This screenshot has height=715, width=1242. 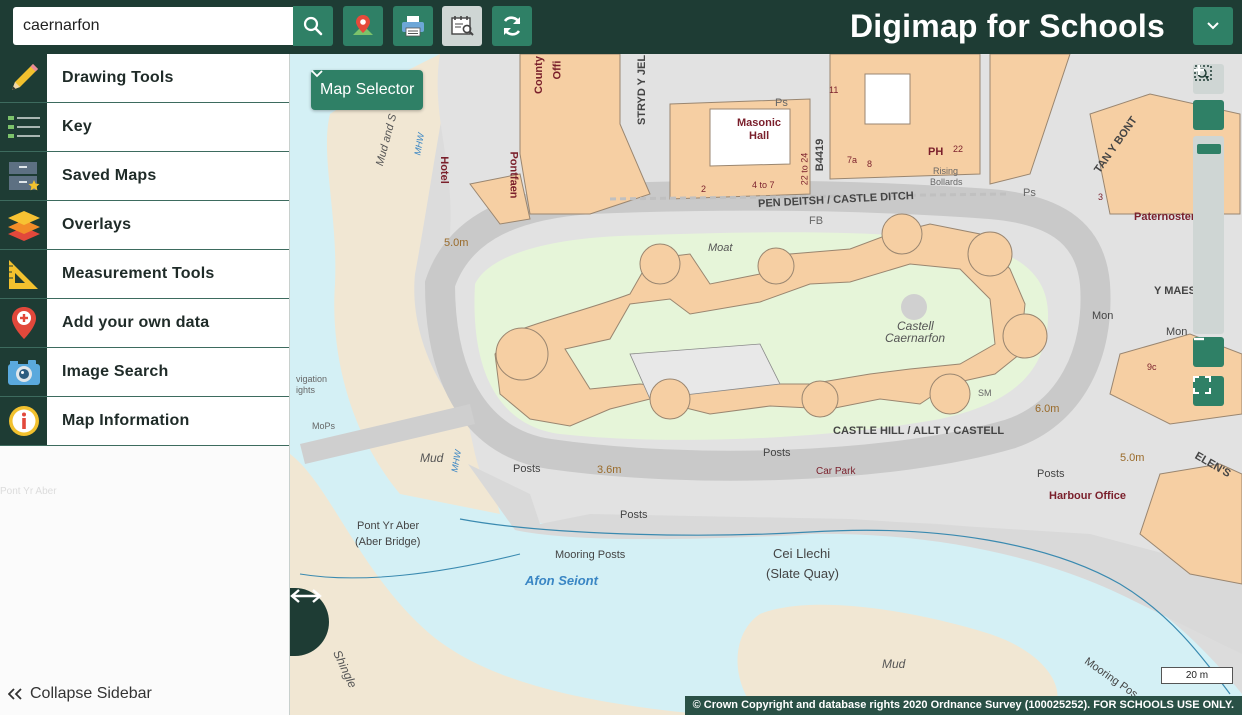 I want to click on print-button, so click(x=413, y=26).